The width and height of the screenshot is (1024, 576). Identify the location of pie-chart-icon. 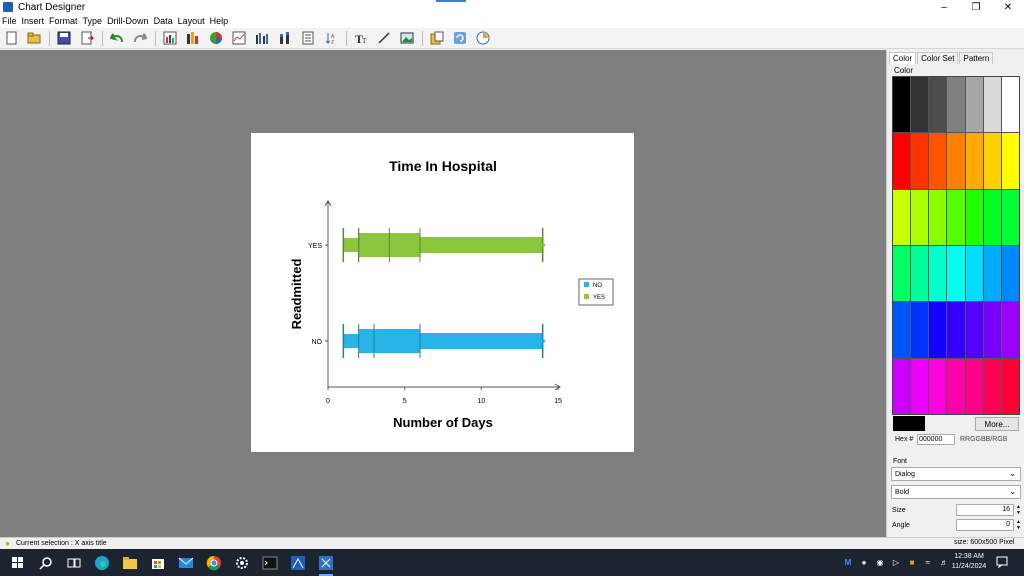
(216, 38).